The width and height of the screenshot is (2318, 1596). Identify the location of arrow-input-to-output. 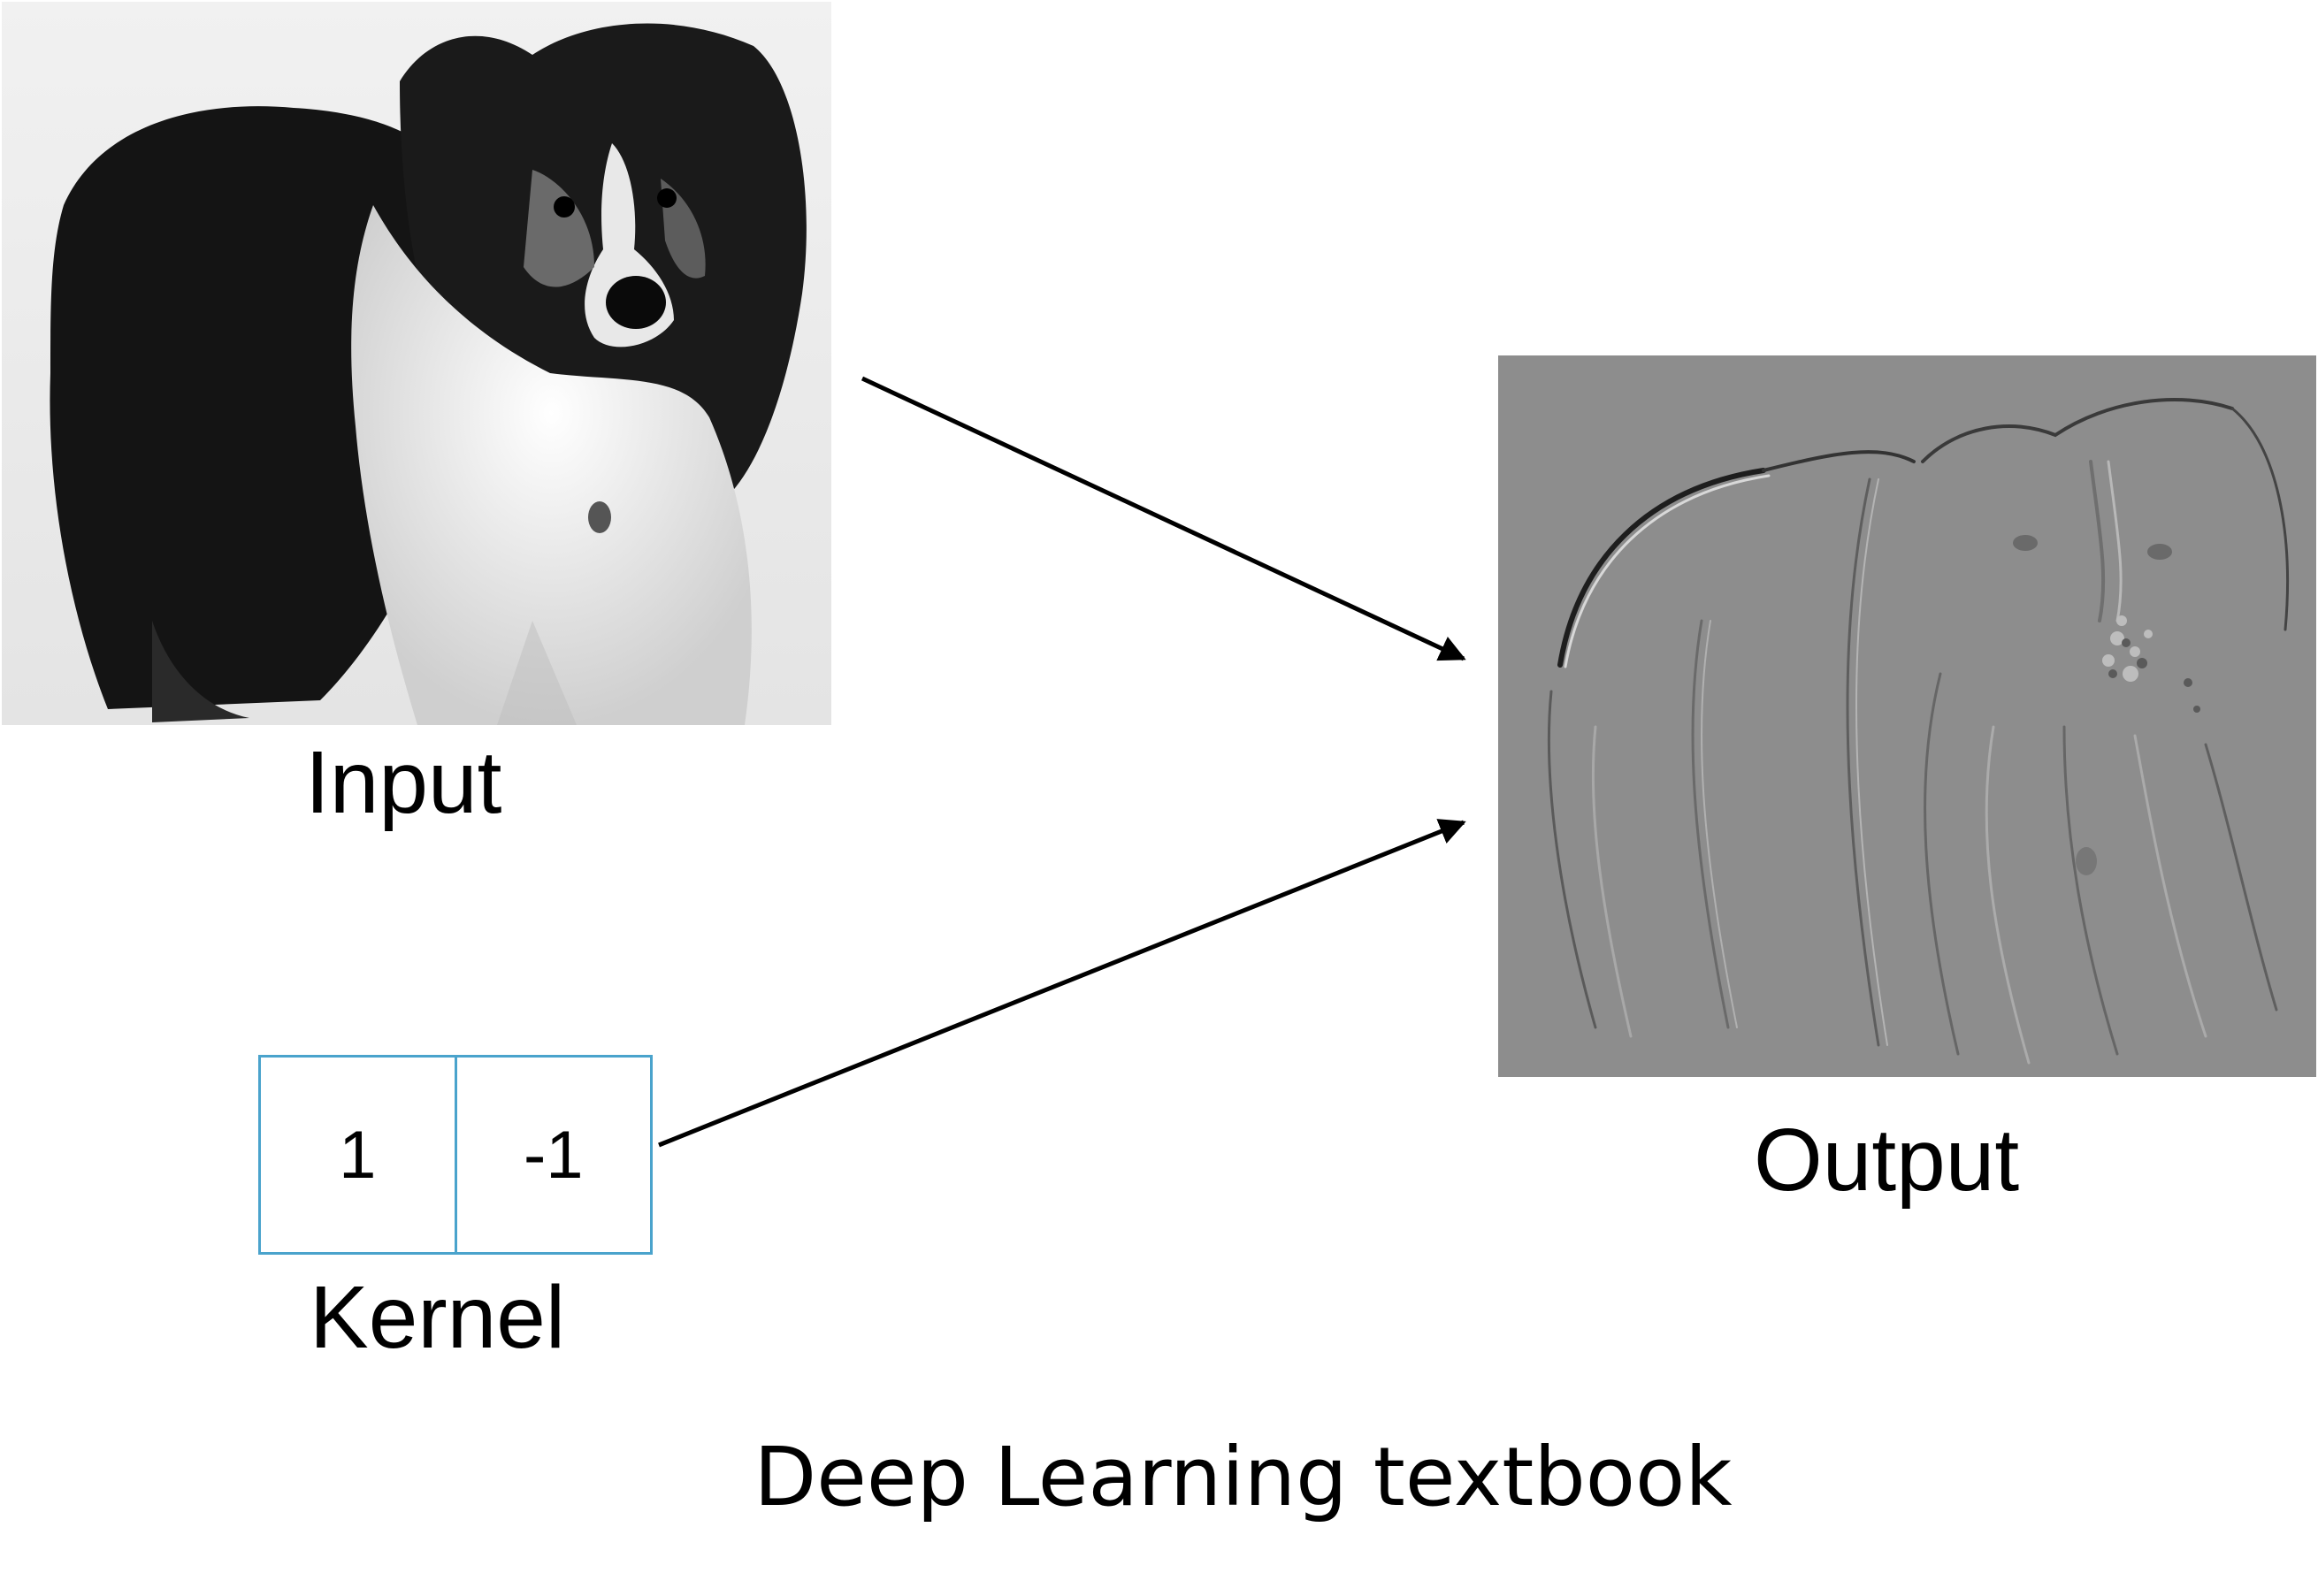
(1163, 518).